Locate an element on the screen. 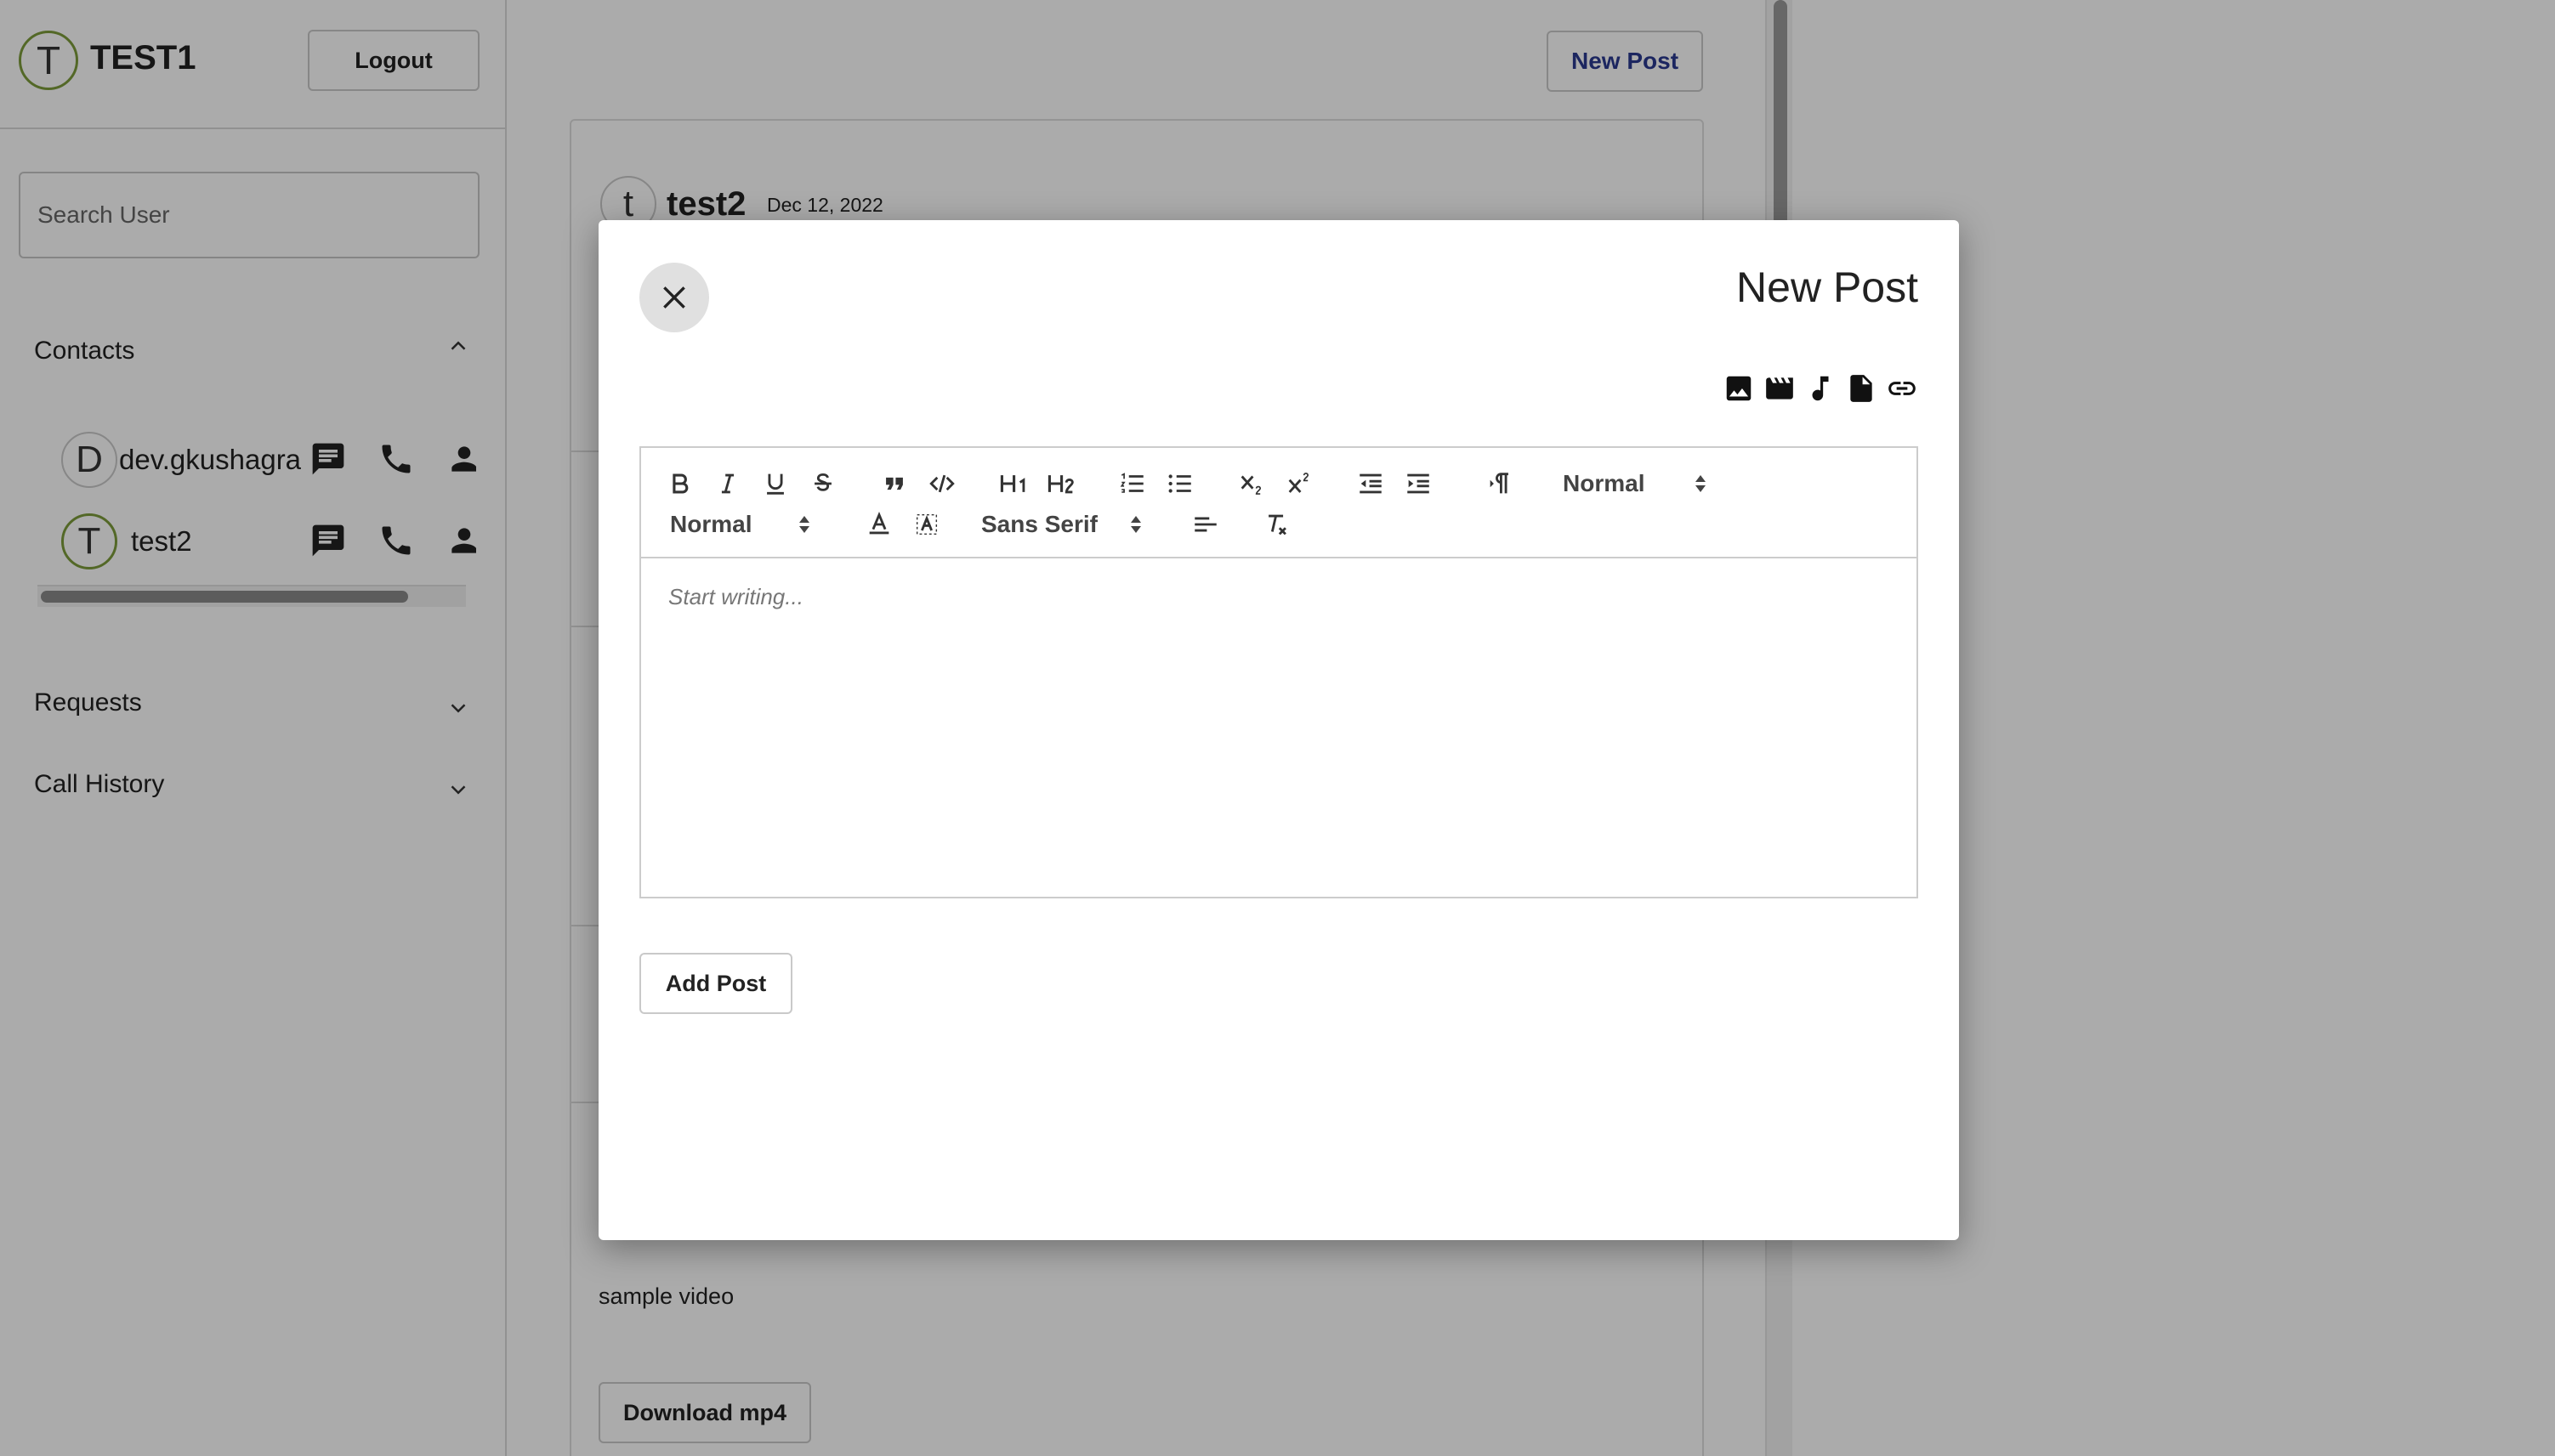 Image resolution: width=2555 pixels, height=1456 pixels. italic-icon is located at coordinates (728, 484).